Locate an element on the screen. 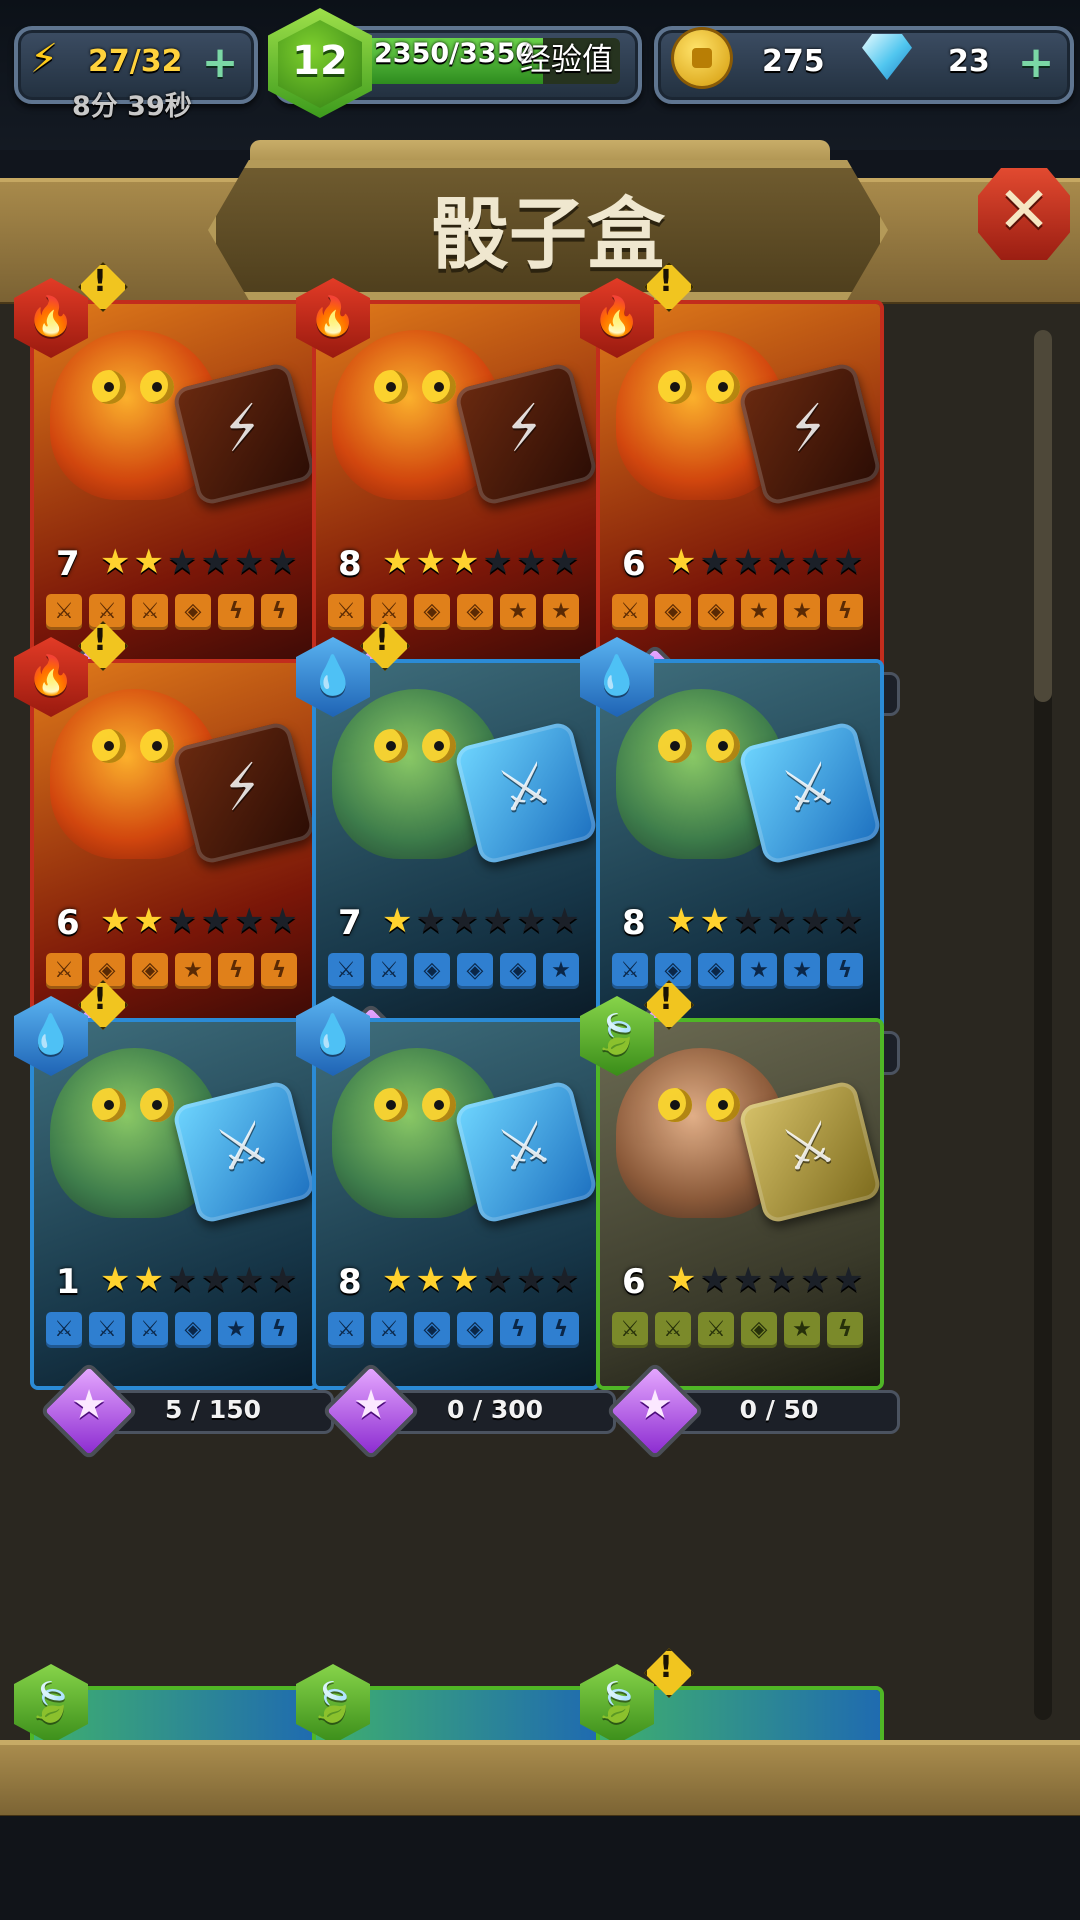 The height and width of the screenshot is (1920, 1080). close-button: ✕ is located at coordinates (1024, 214).